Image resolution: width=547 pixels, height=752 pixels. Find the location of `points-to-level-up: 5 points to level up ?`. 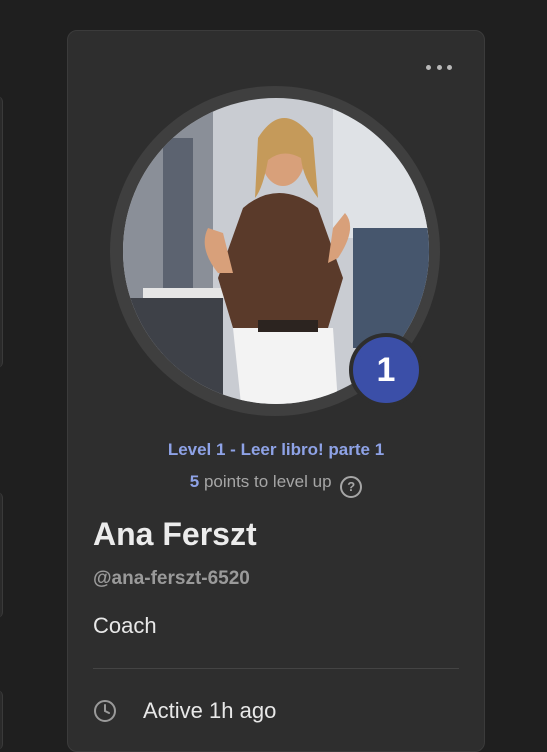

points-to-level-up: 5 points to level up ? is located at coordinates (276, 485).